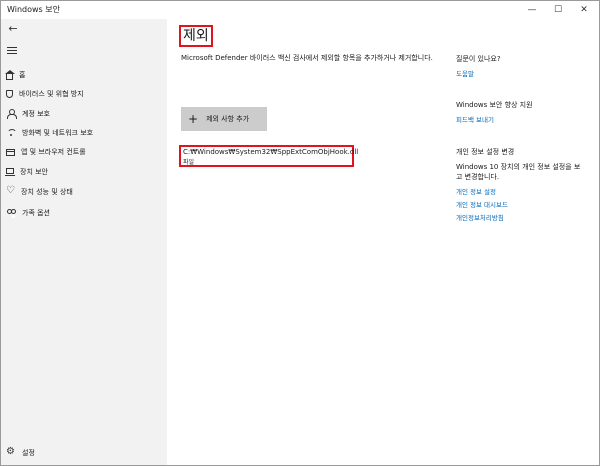  What do you see at coordinates (271, 152) in the screenshot?
I see `exclusion-path: C:₩Windows₩System32₩SppExtComObjHook.dll` at bounding box center [271, 152].